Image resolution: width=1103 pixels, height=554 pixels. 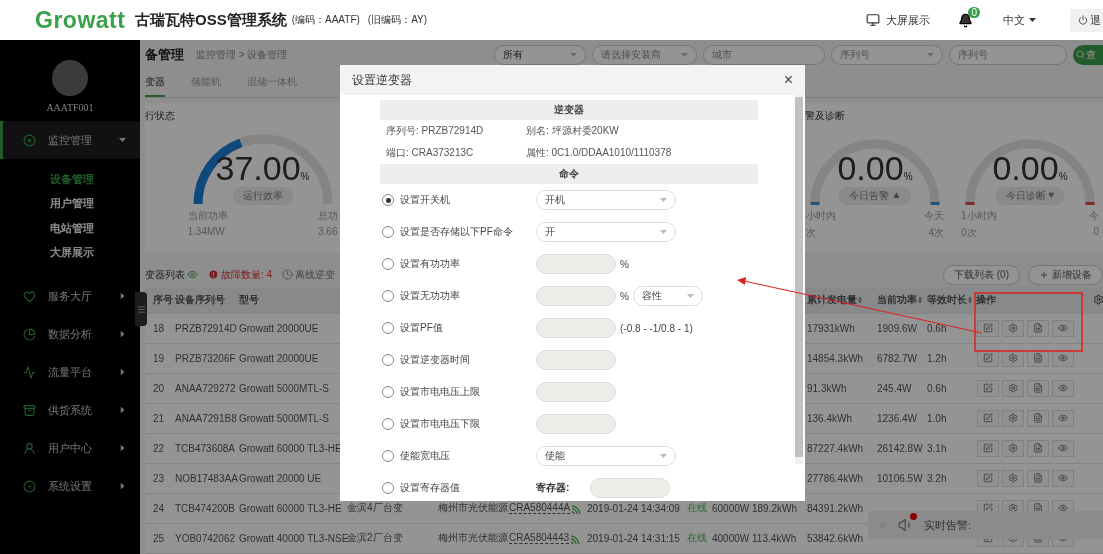 What do you see at coordinates (667, 296) in the screenshot?
I see `command-select: 容性` at bounding box center [667, 296].